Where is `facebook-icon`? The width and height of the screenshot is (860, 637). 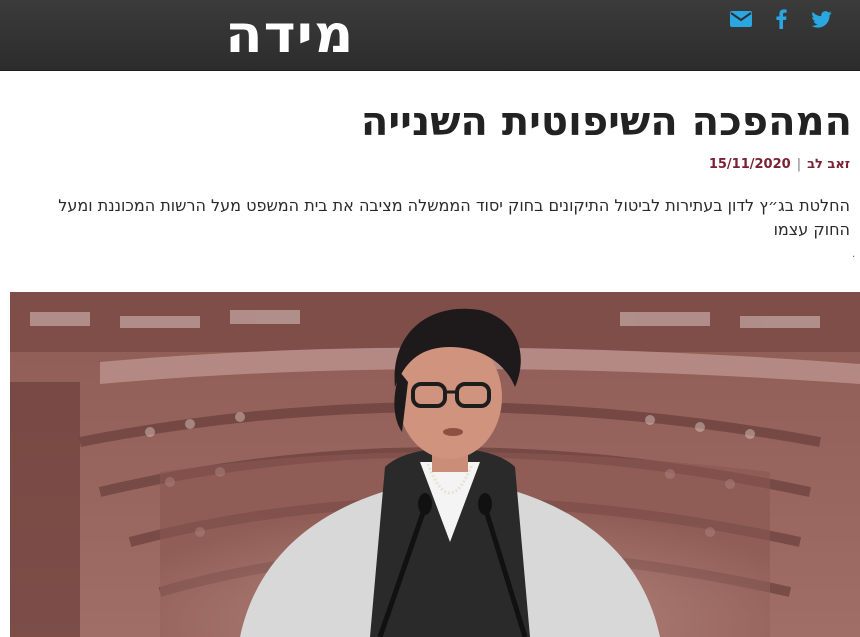
facebook-icon is located at coordinates (781, 19).